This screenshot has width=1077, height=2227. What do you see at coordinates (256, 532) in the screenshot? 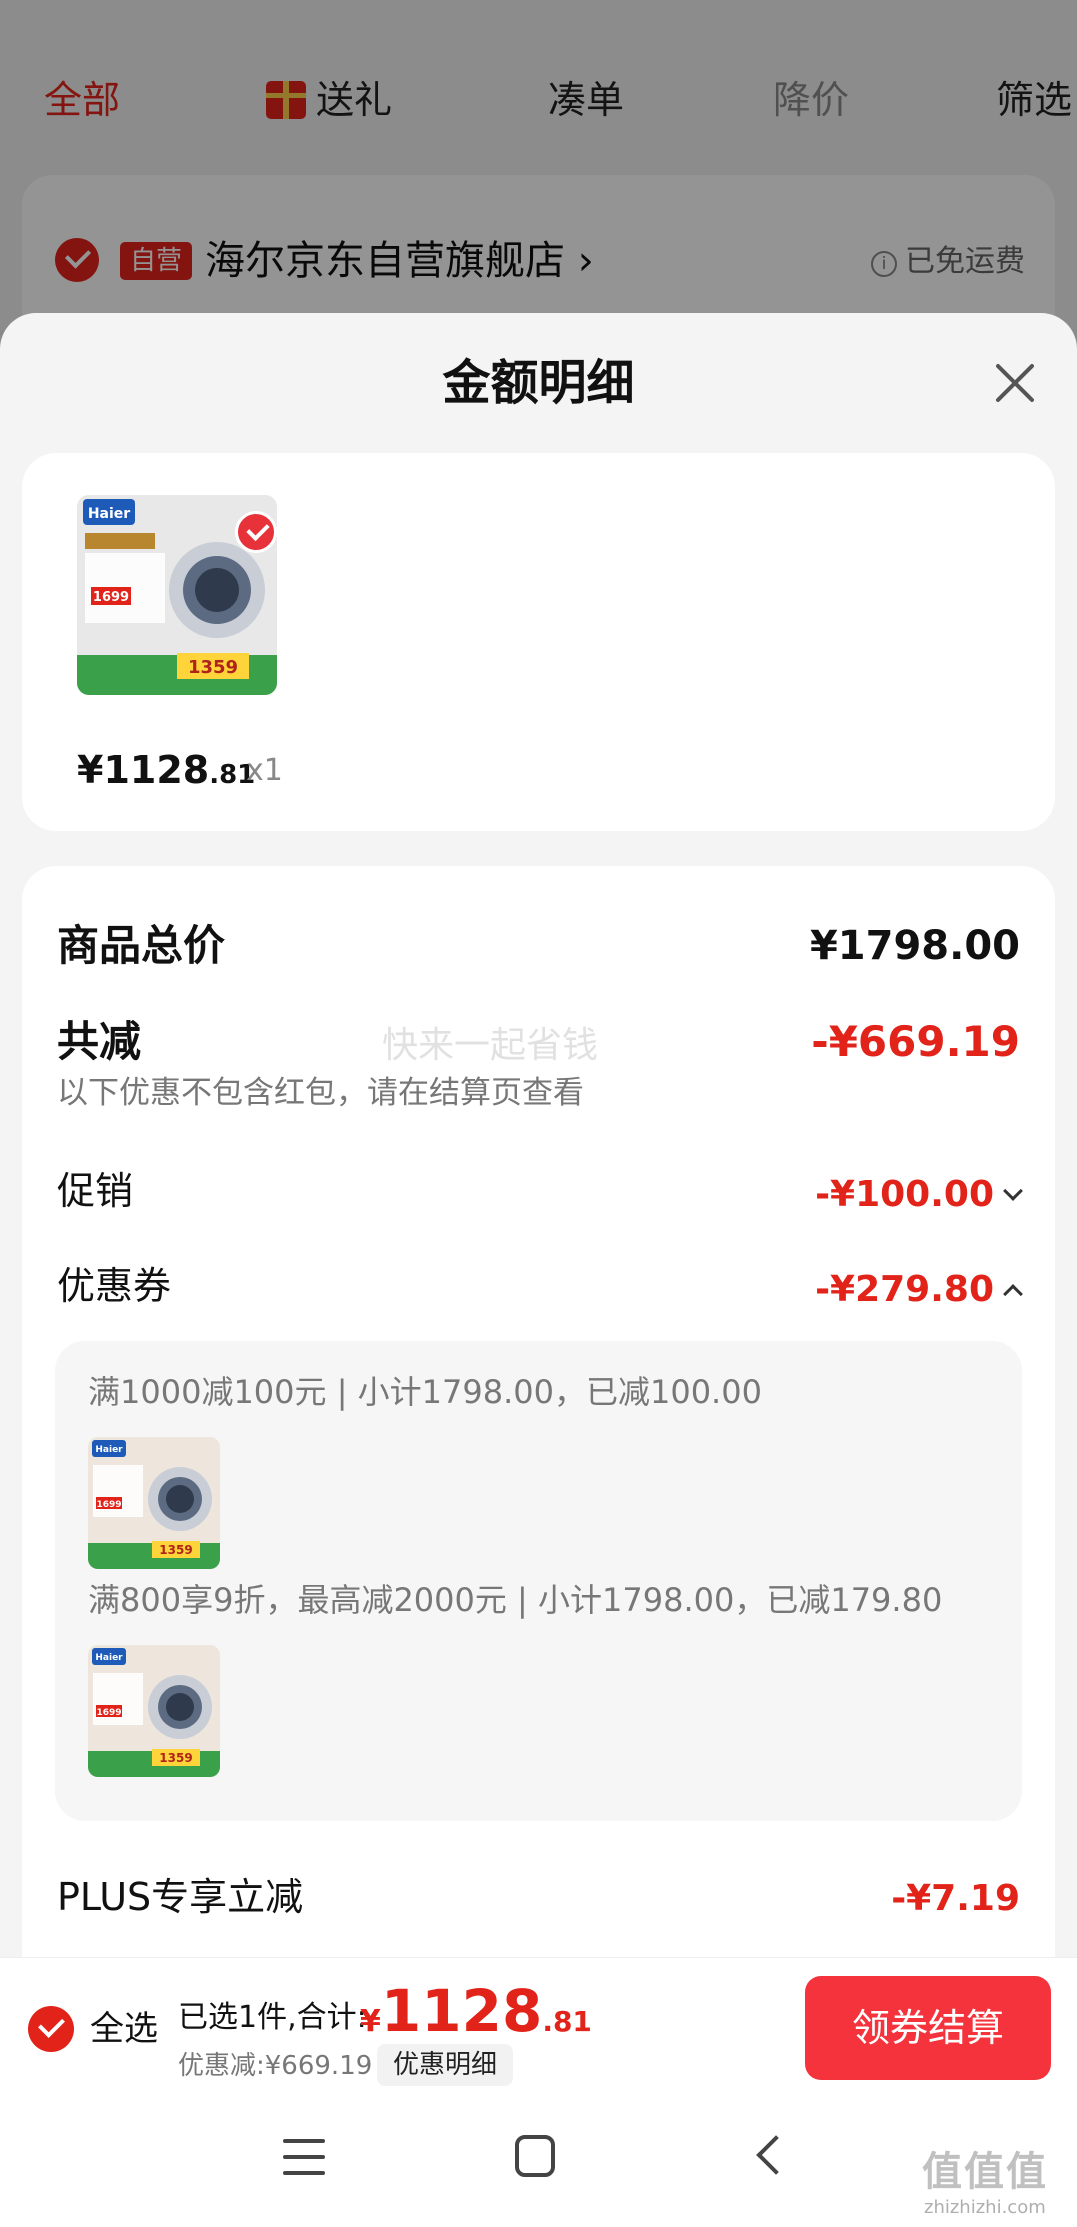
I see `selected-check-icon` at bounding box center [256, 532].